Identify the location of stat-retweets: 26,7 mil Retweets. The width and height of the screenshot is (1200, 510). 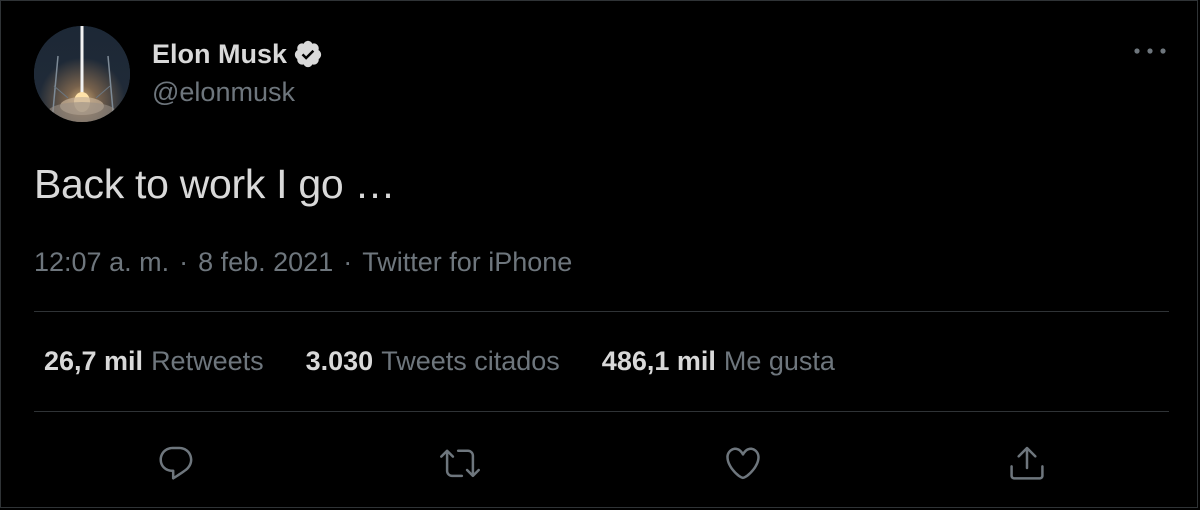
(154, 361).